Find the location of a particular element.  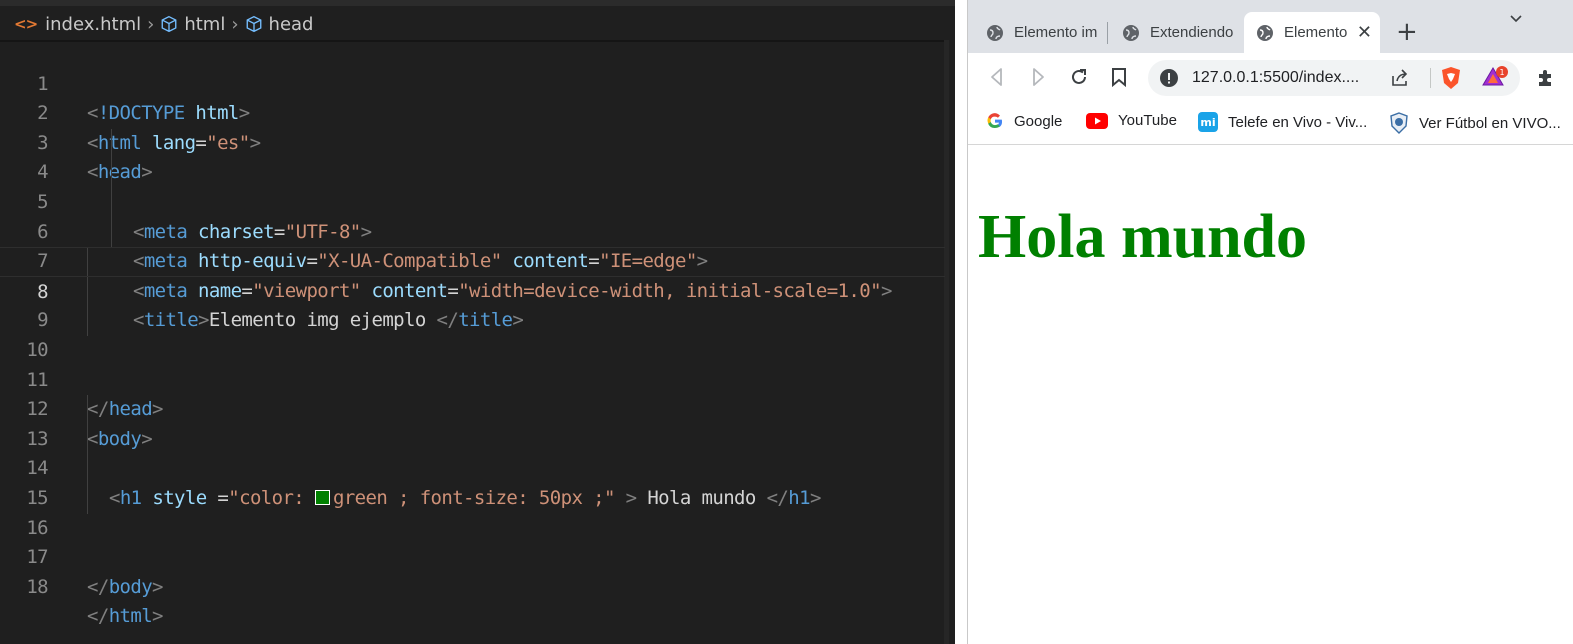

tab-elemento-img: Elemento im is located at coordinates (1036, 32).